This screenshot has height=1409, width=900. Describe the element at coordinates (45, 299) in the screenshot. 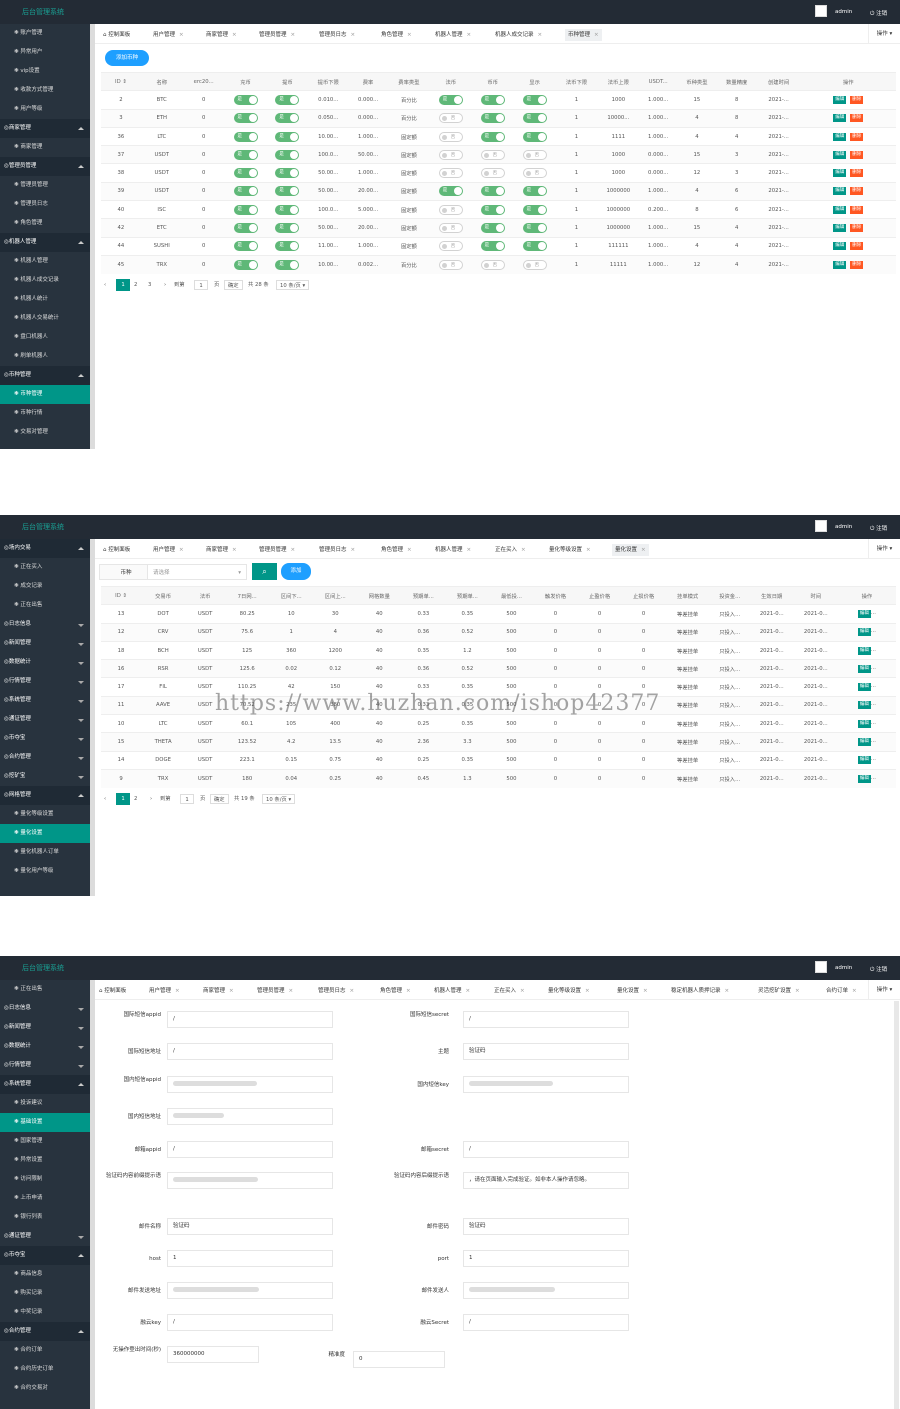

I see `sidebar-item: ❃ 机器人统计` at that location.